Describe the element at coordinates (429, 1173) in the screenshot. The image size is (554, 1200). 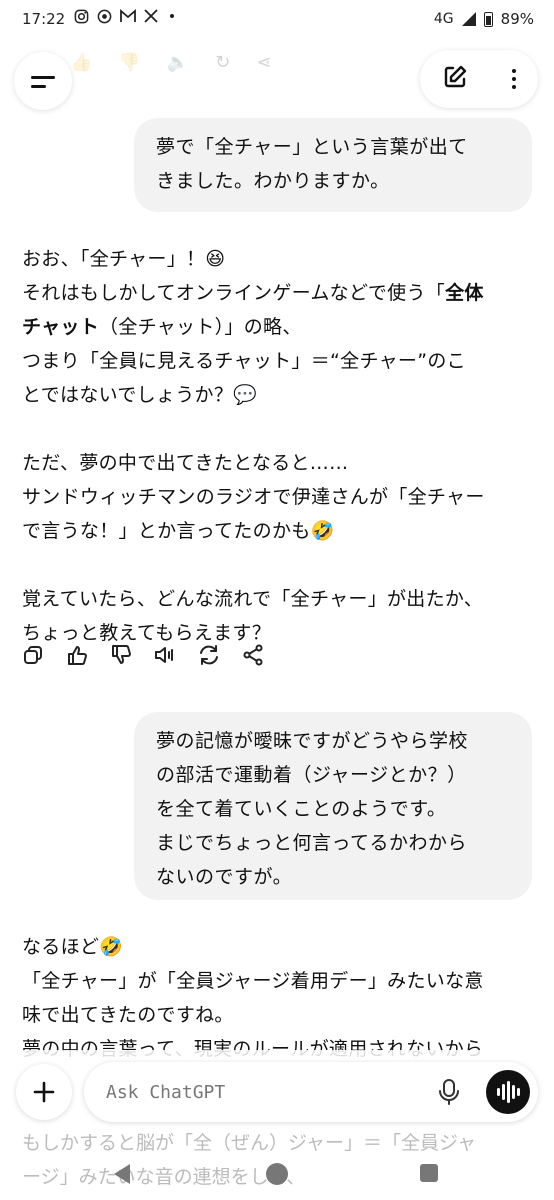
I see `recents-icon` at that location.